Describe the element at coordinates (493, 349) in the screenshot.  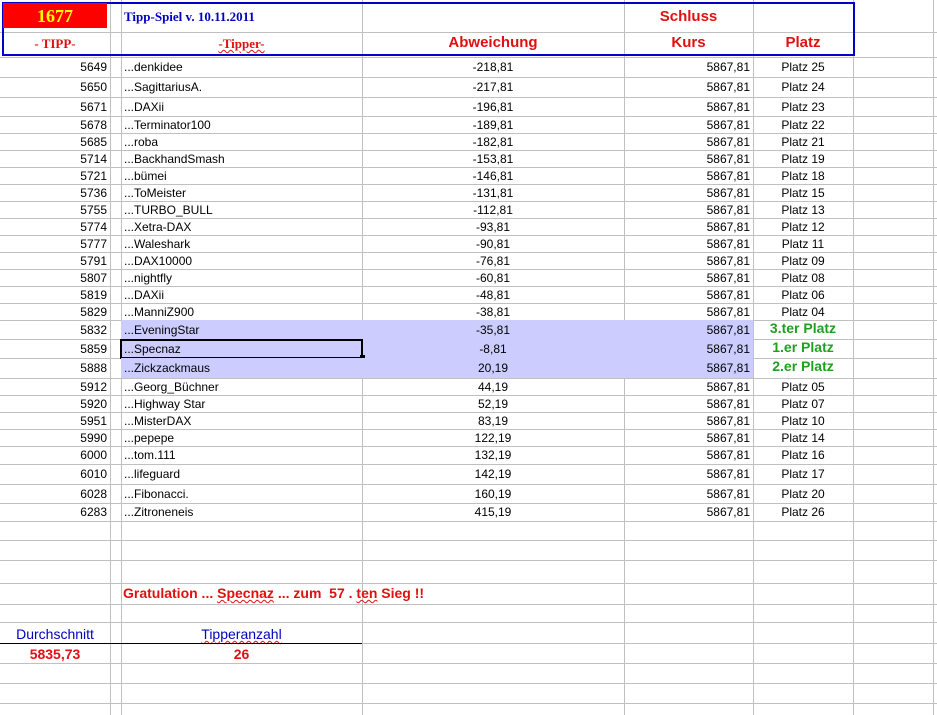
I see `abweichung-cell: -8,81` at that location.